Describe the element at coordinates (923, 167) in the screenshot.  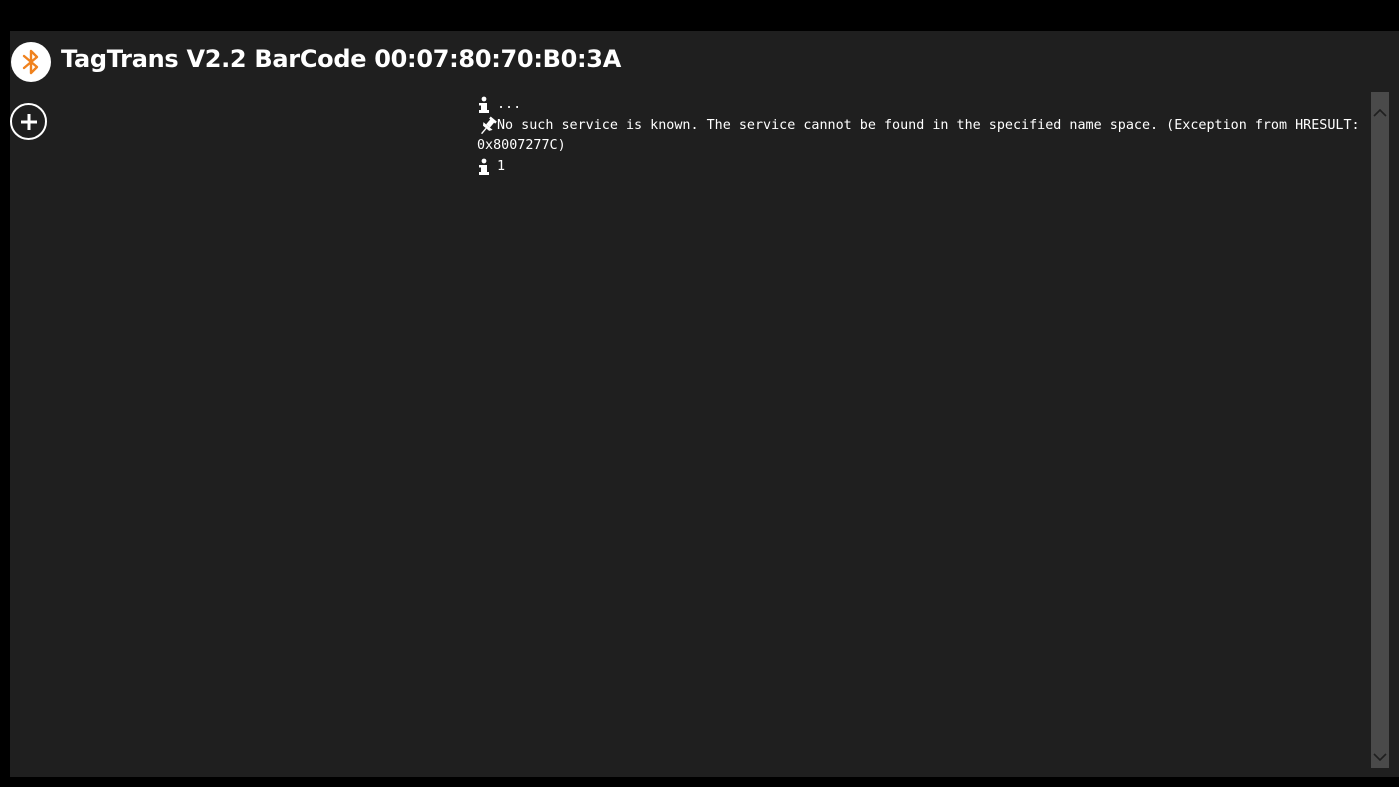
I see `log-entry: 1` at that location.